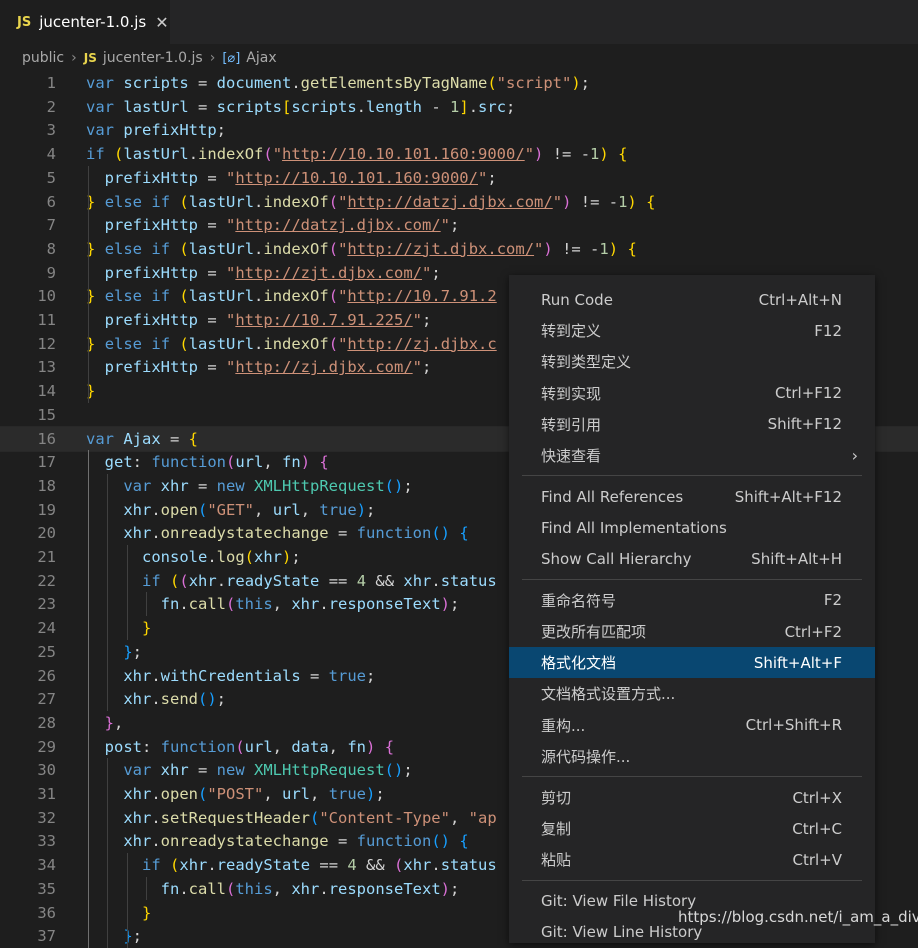 The width and height of the screenshot is (918, 948). Describe the element at coordinates (46, 794) in the screenshot. I see `line-number: 31` at that location.